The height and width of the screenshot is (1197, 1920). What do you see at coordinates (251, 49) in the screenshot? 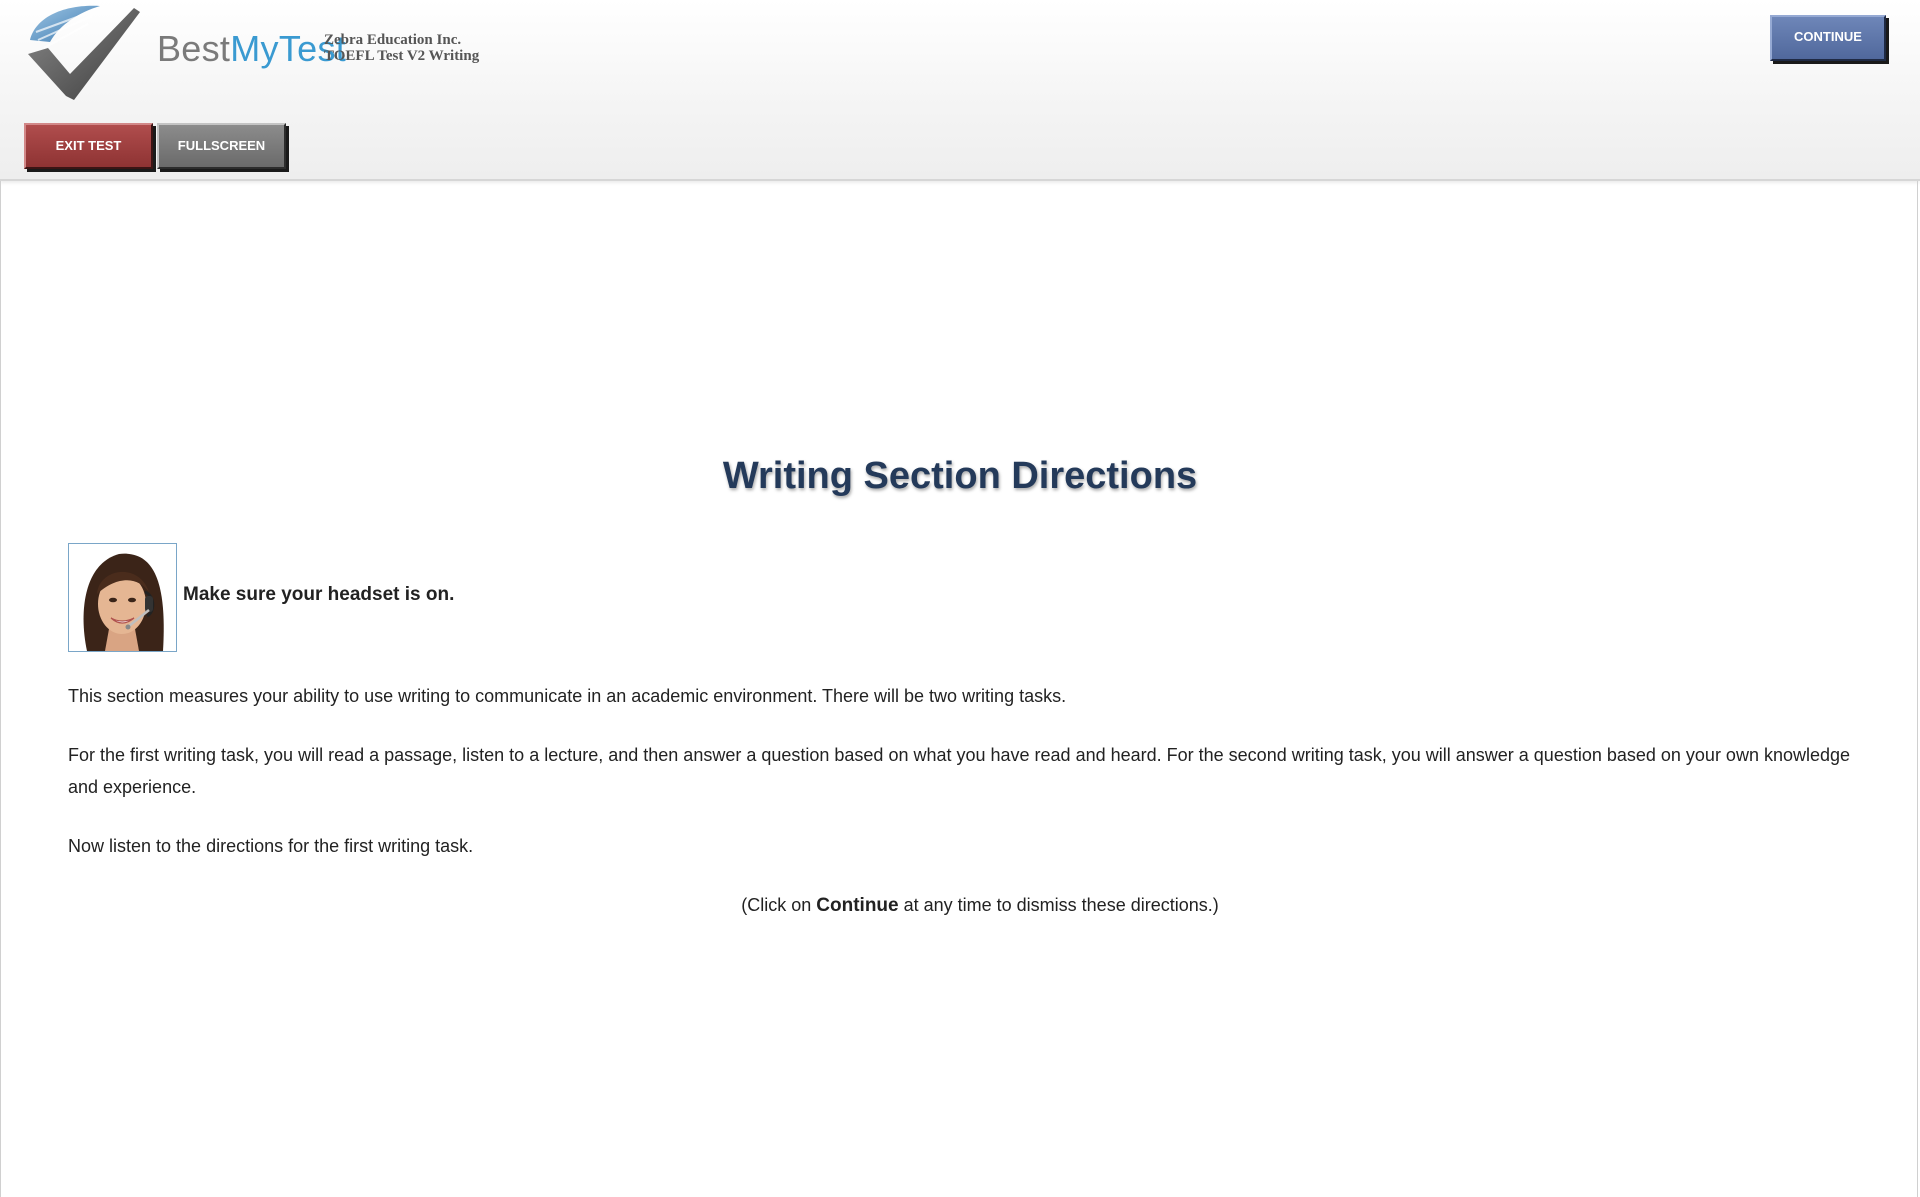
I see `logo-wordmark: BestMyTest` at bounding box center [251, 49].